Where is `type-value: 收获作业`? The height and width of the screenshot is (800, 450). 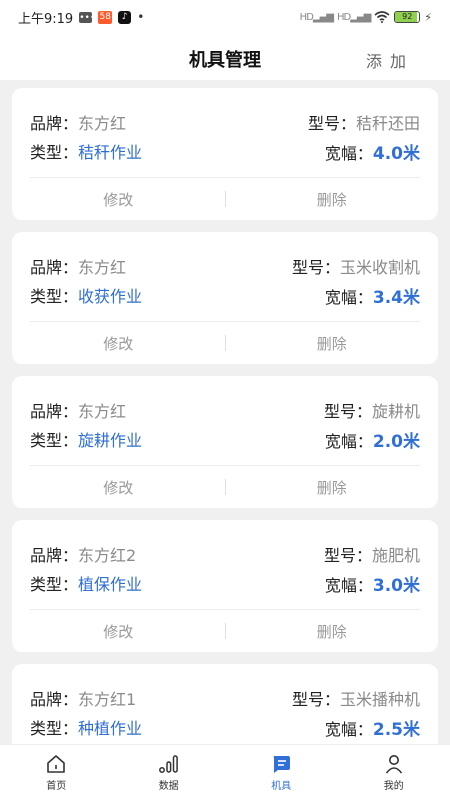
type-value: 收获作业 is located at coordinates (110, 296).